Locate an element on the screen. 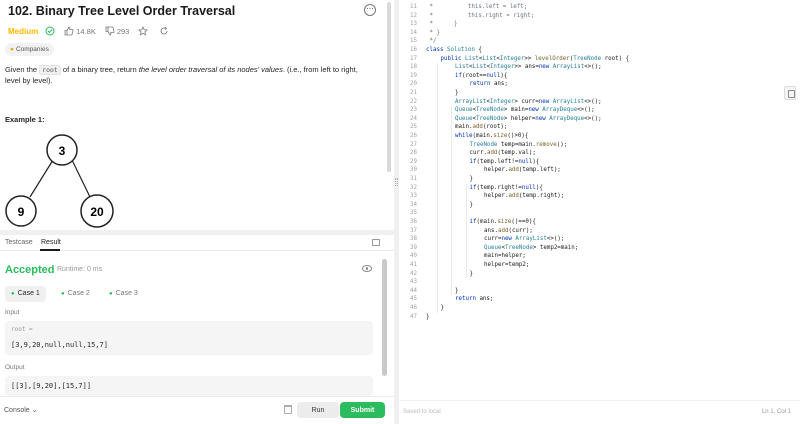 Image resolution: width=800 pixels, height=424 pixels. code-line: 31} is located at coordinates (589, 179).